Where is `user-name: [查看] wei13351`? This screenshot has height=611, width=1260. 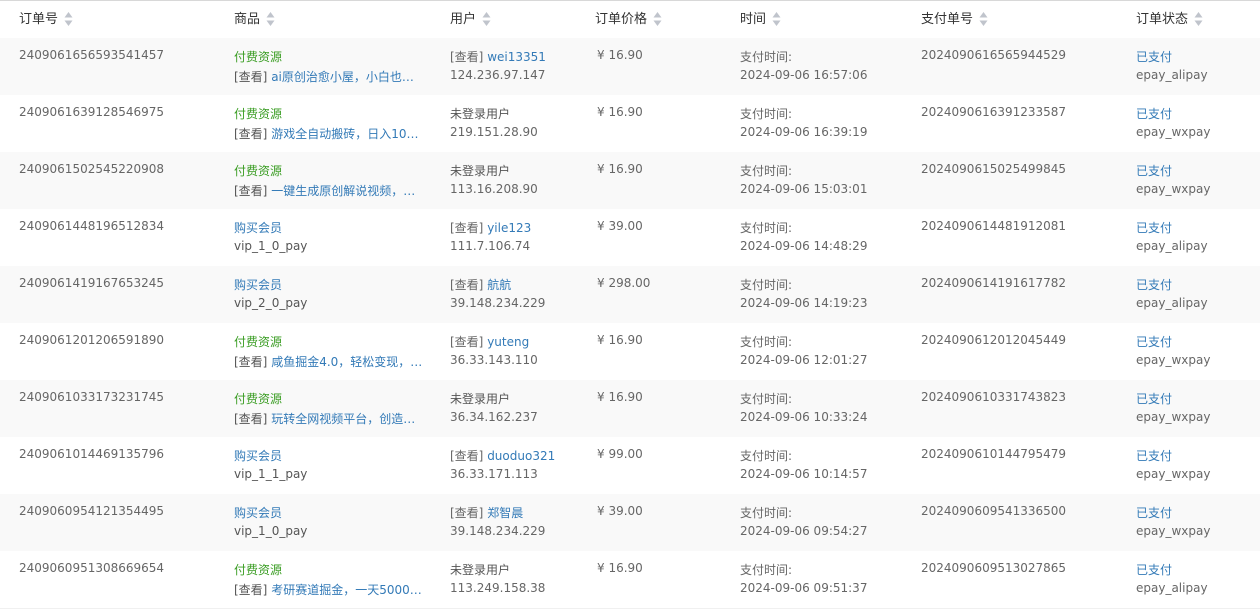 user-name: [查看] wei13351 is located at coordinates (498, 56).